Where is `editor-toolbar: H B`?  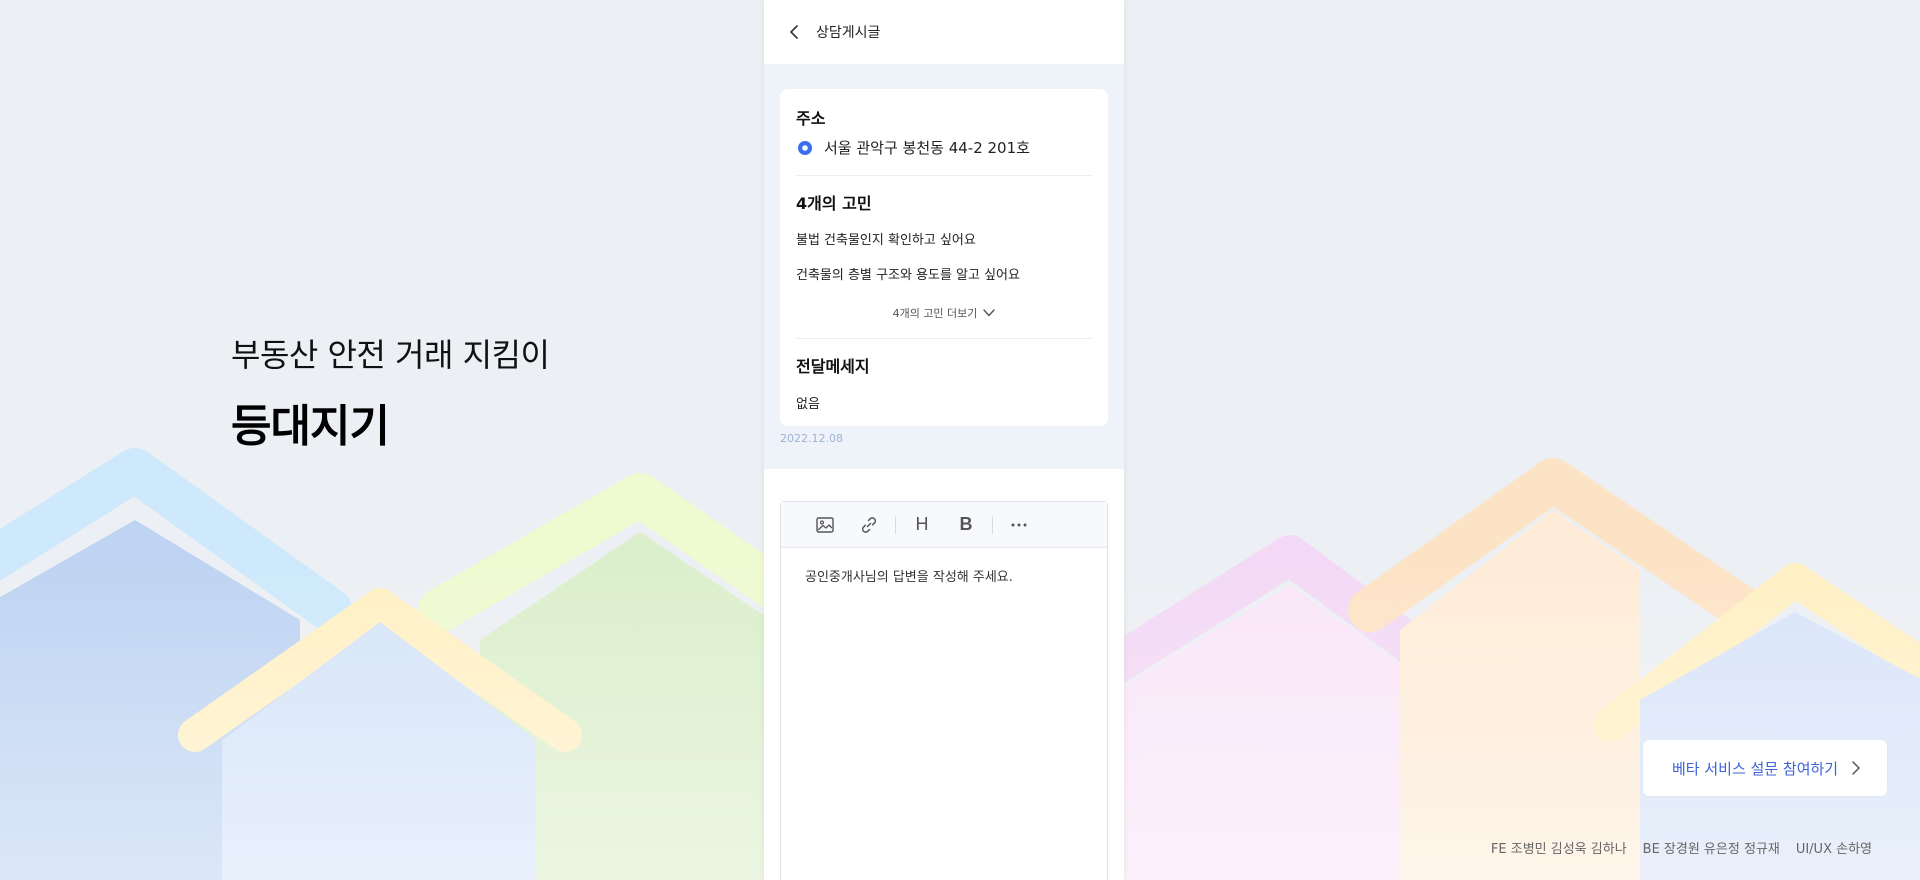
editor-toolbar: H B is located at coordinates (944, 525).